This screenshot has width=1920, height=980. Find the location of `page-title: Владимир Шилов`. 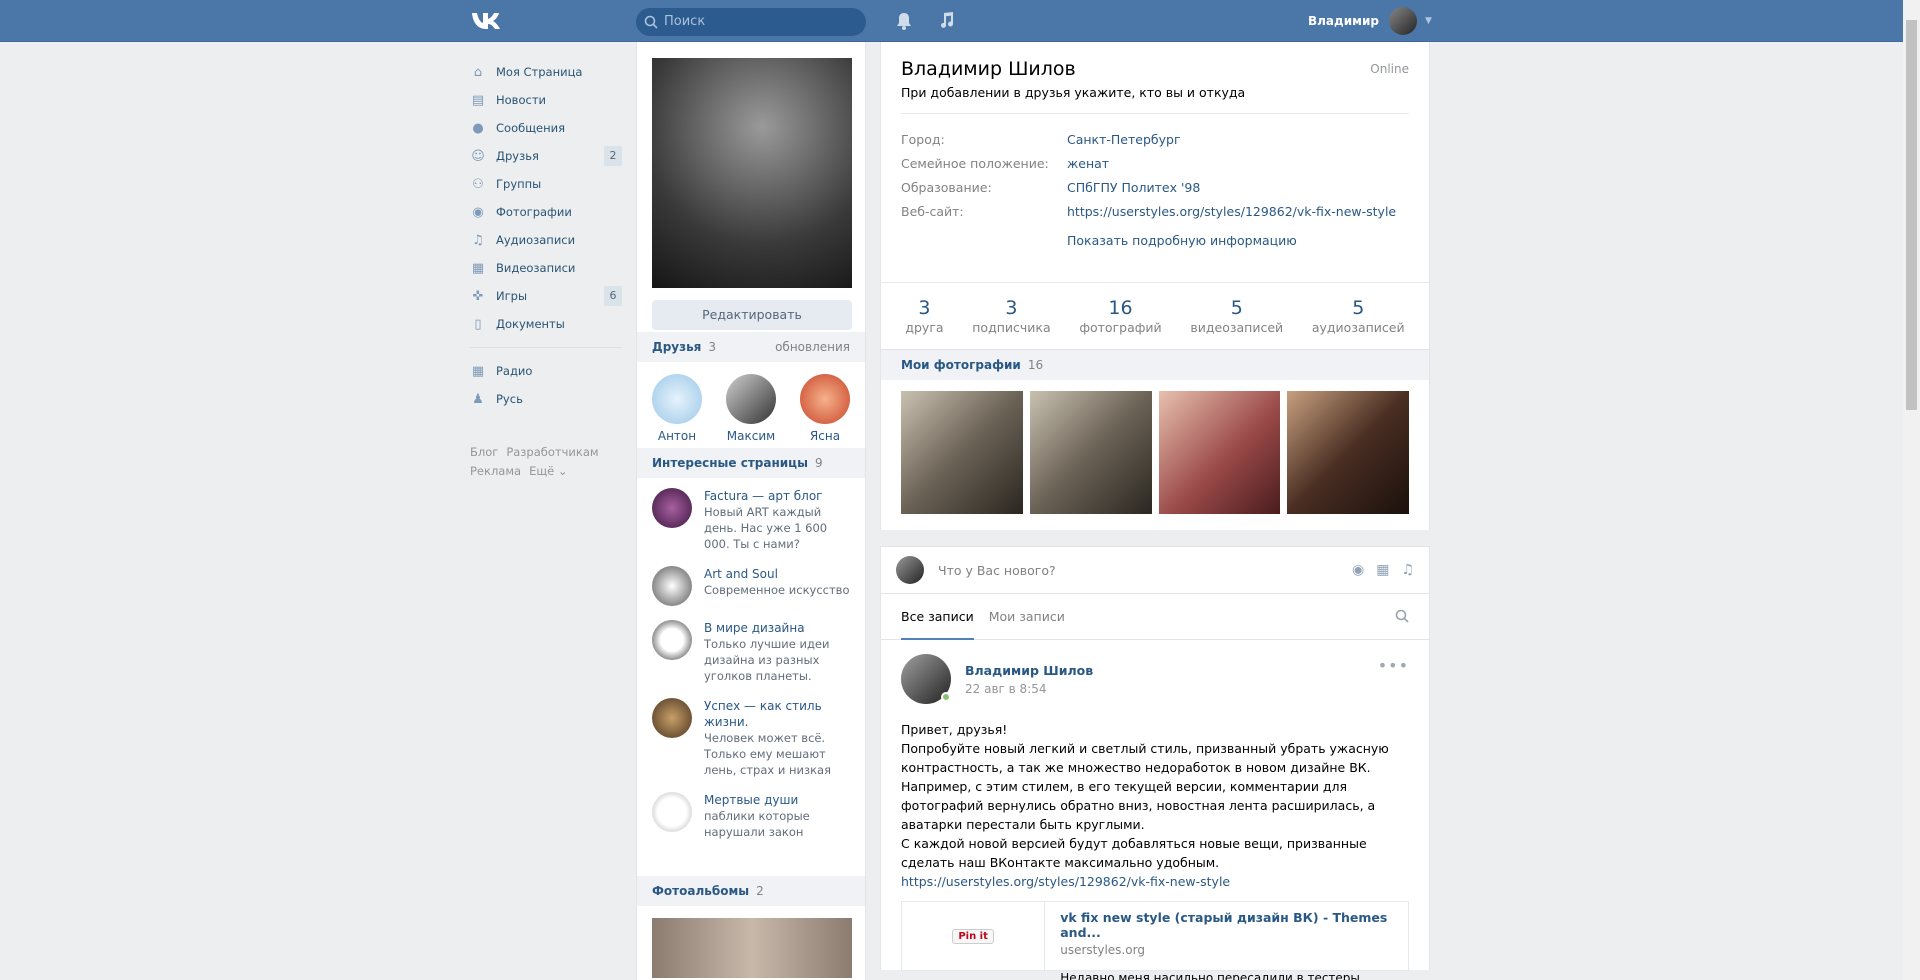

page-title: Владимир Шилов is located at coordinates (988, 69).